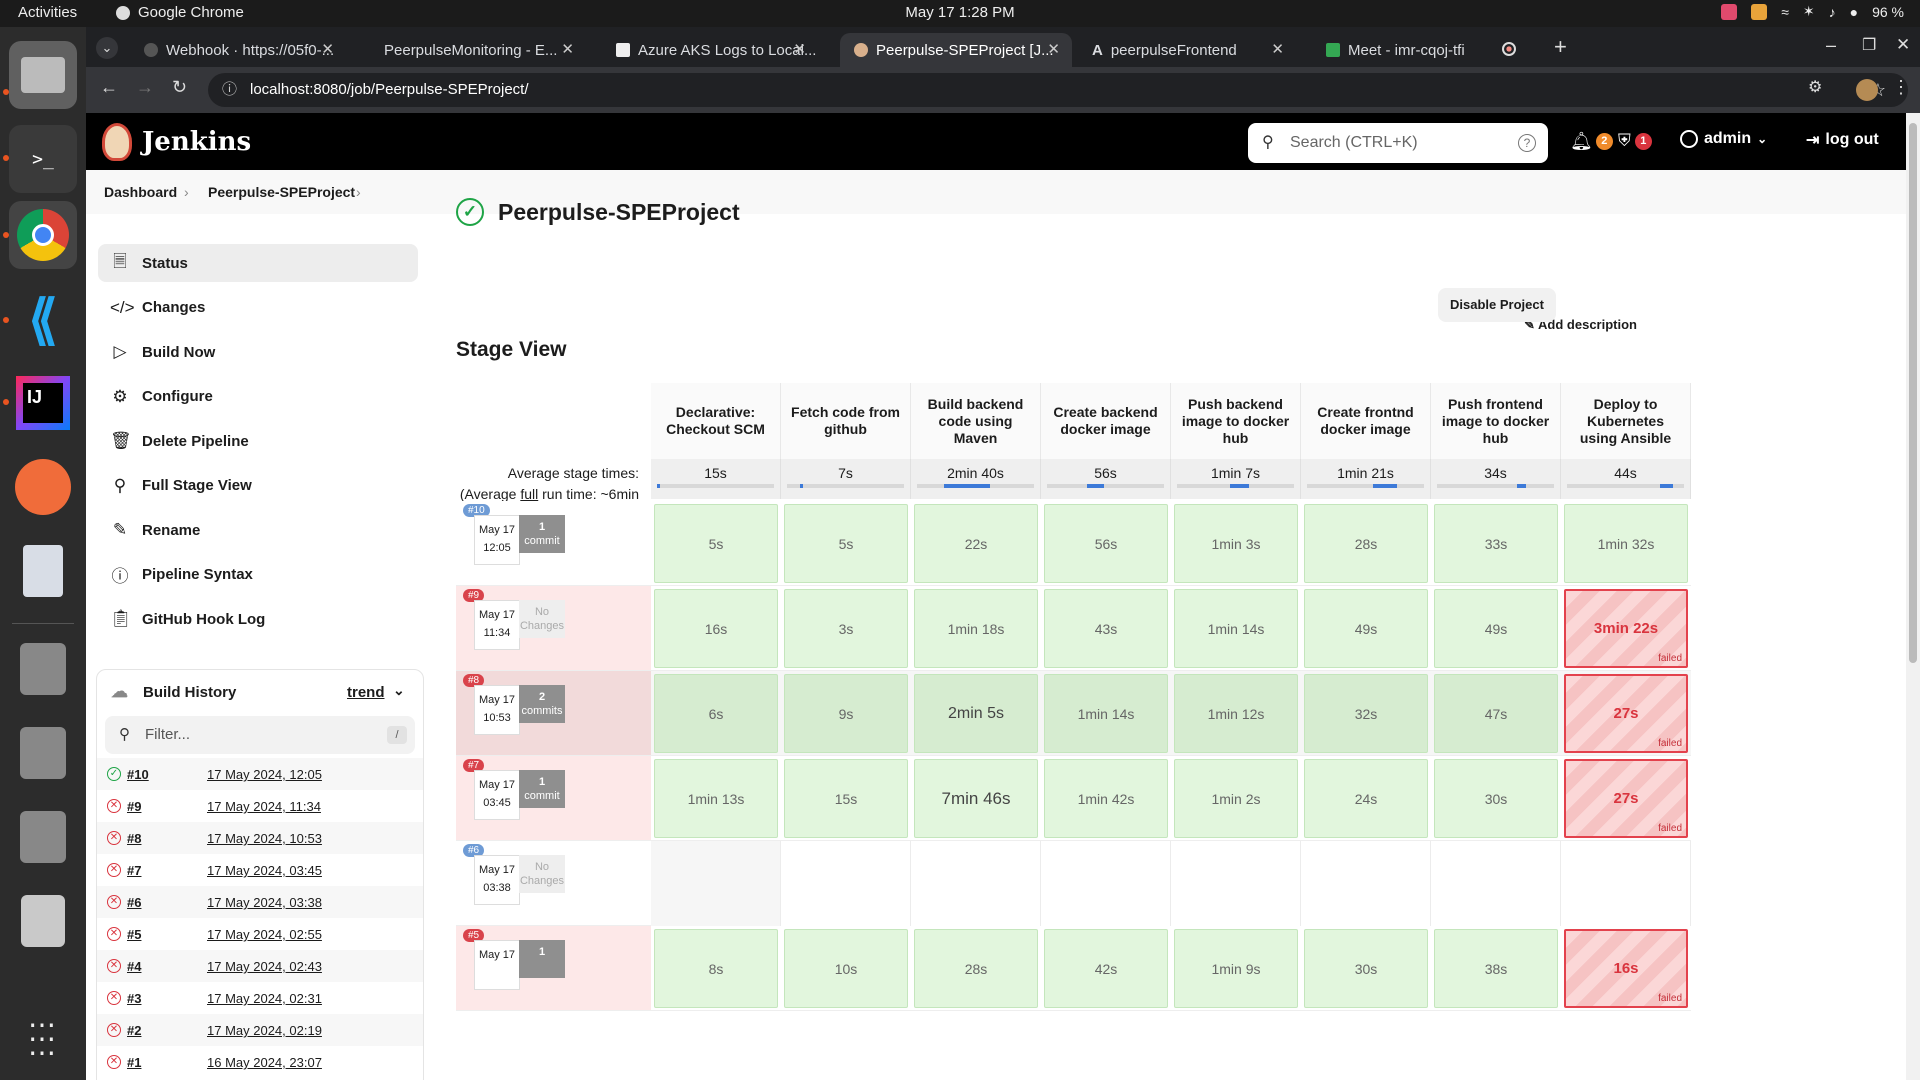 The width and height of the screenshot is (1920, 1080). What do you see at coordinates (134, 998) in the screenshot?
I see `build-number-link: #3` at bounding box center [134, 998].